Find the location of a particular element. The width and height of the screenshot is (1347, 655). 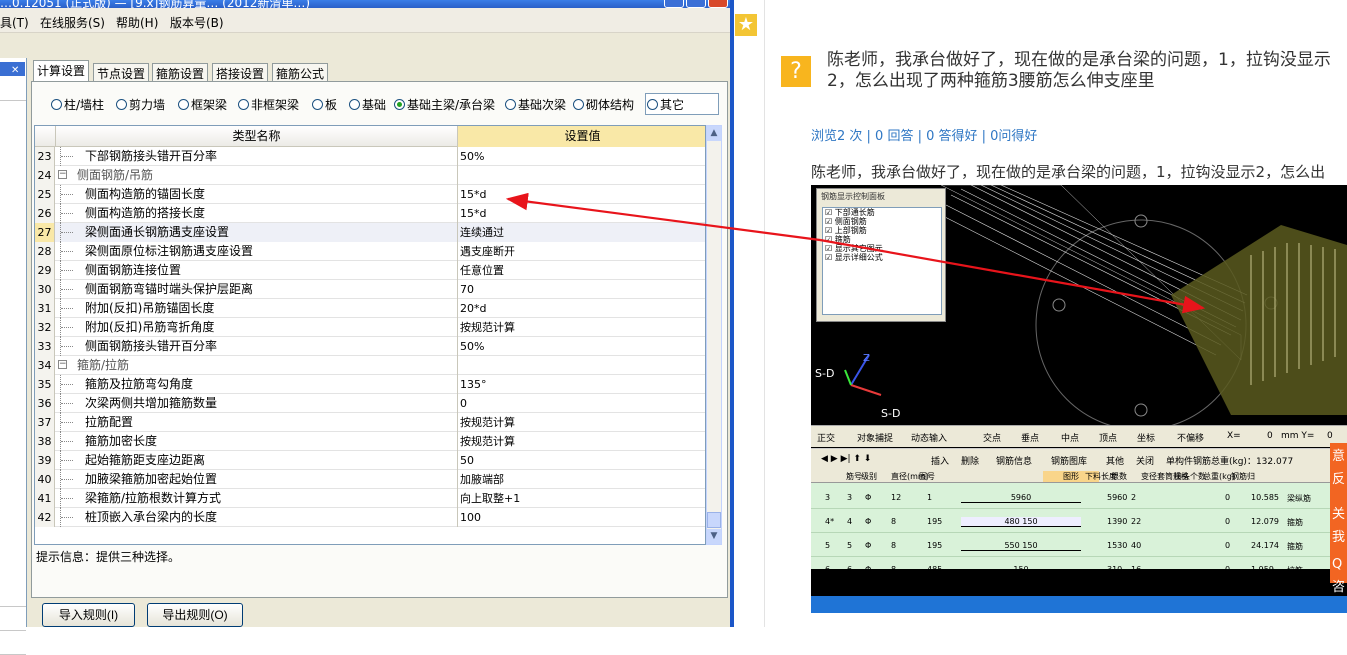

red-arrow-to-model is located at coordinates (1012, 276).